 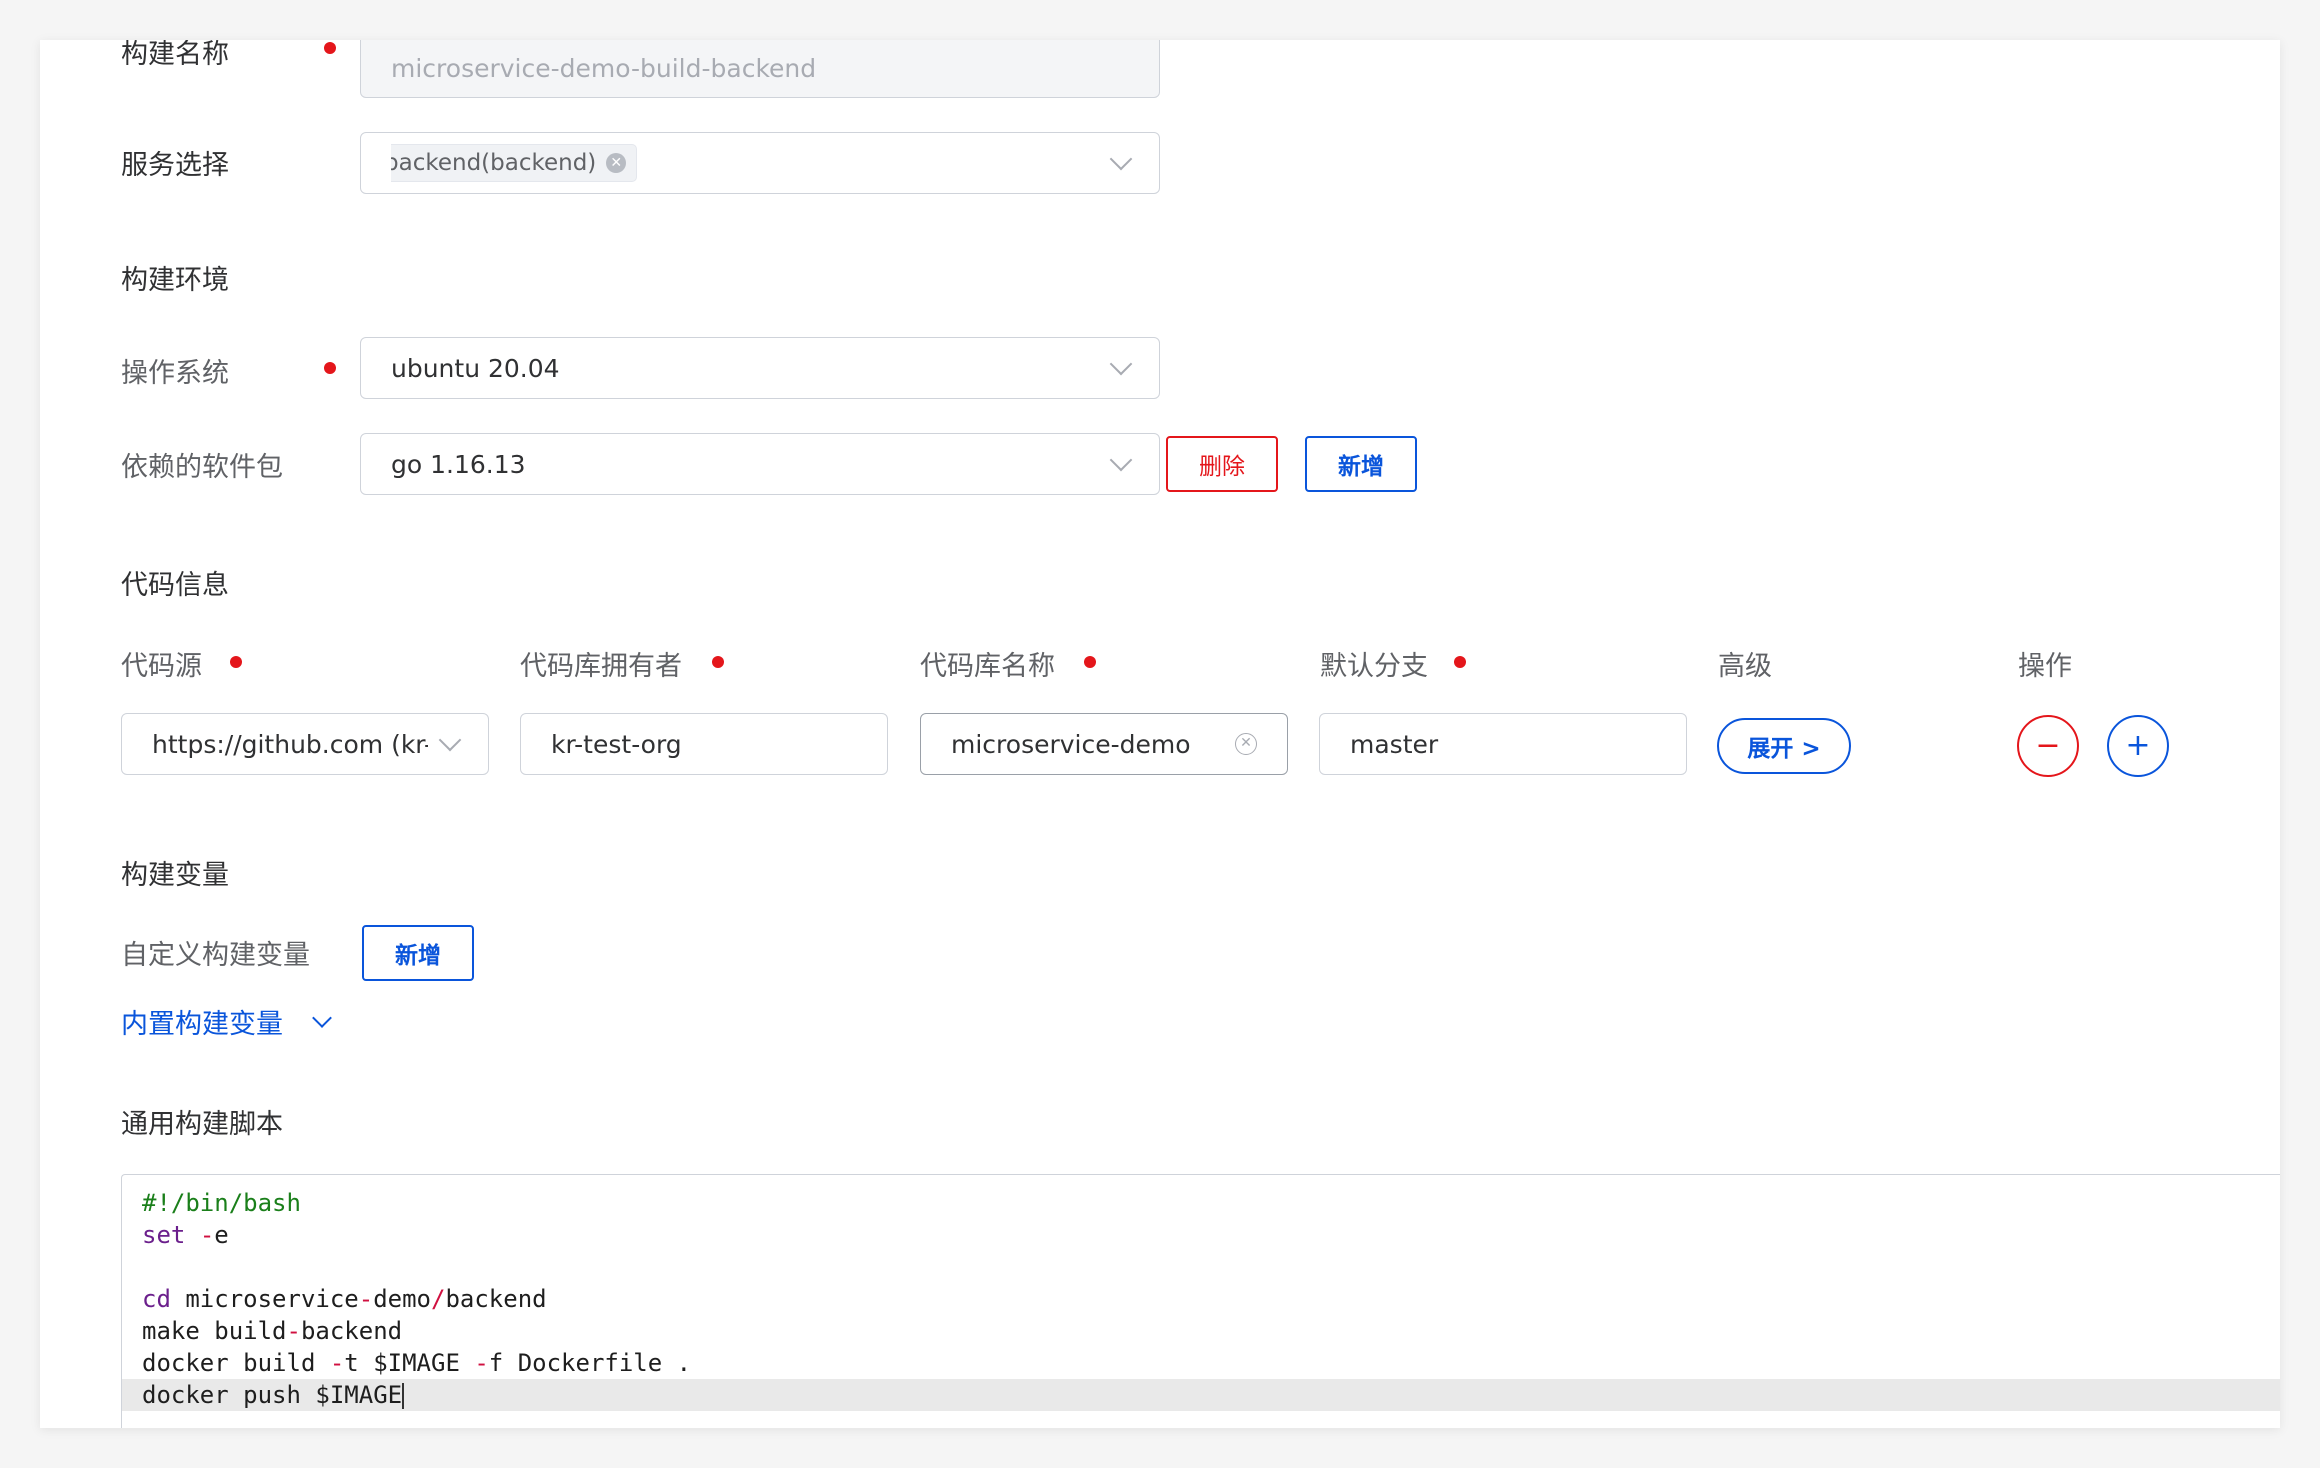 What do you see at coordinates (1201, 1395) in the screenshot?
I see `code-line-active: docker push $IMAGE` at bounding box center [1201, 1395].